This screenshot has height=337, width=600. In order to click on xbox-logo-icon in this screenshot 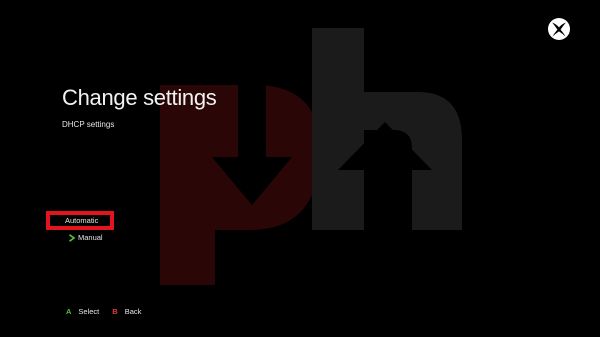, I will do `click(559, 29)`.